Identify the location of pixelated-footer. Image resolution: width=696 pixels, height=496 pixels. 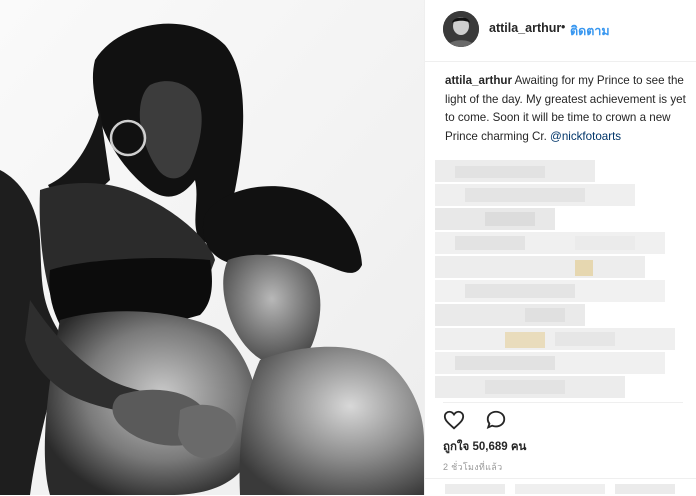
(560, 489).